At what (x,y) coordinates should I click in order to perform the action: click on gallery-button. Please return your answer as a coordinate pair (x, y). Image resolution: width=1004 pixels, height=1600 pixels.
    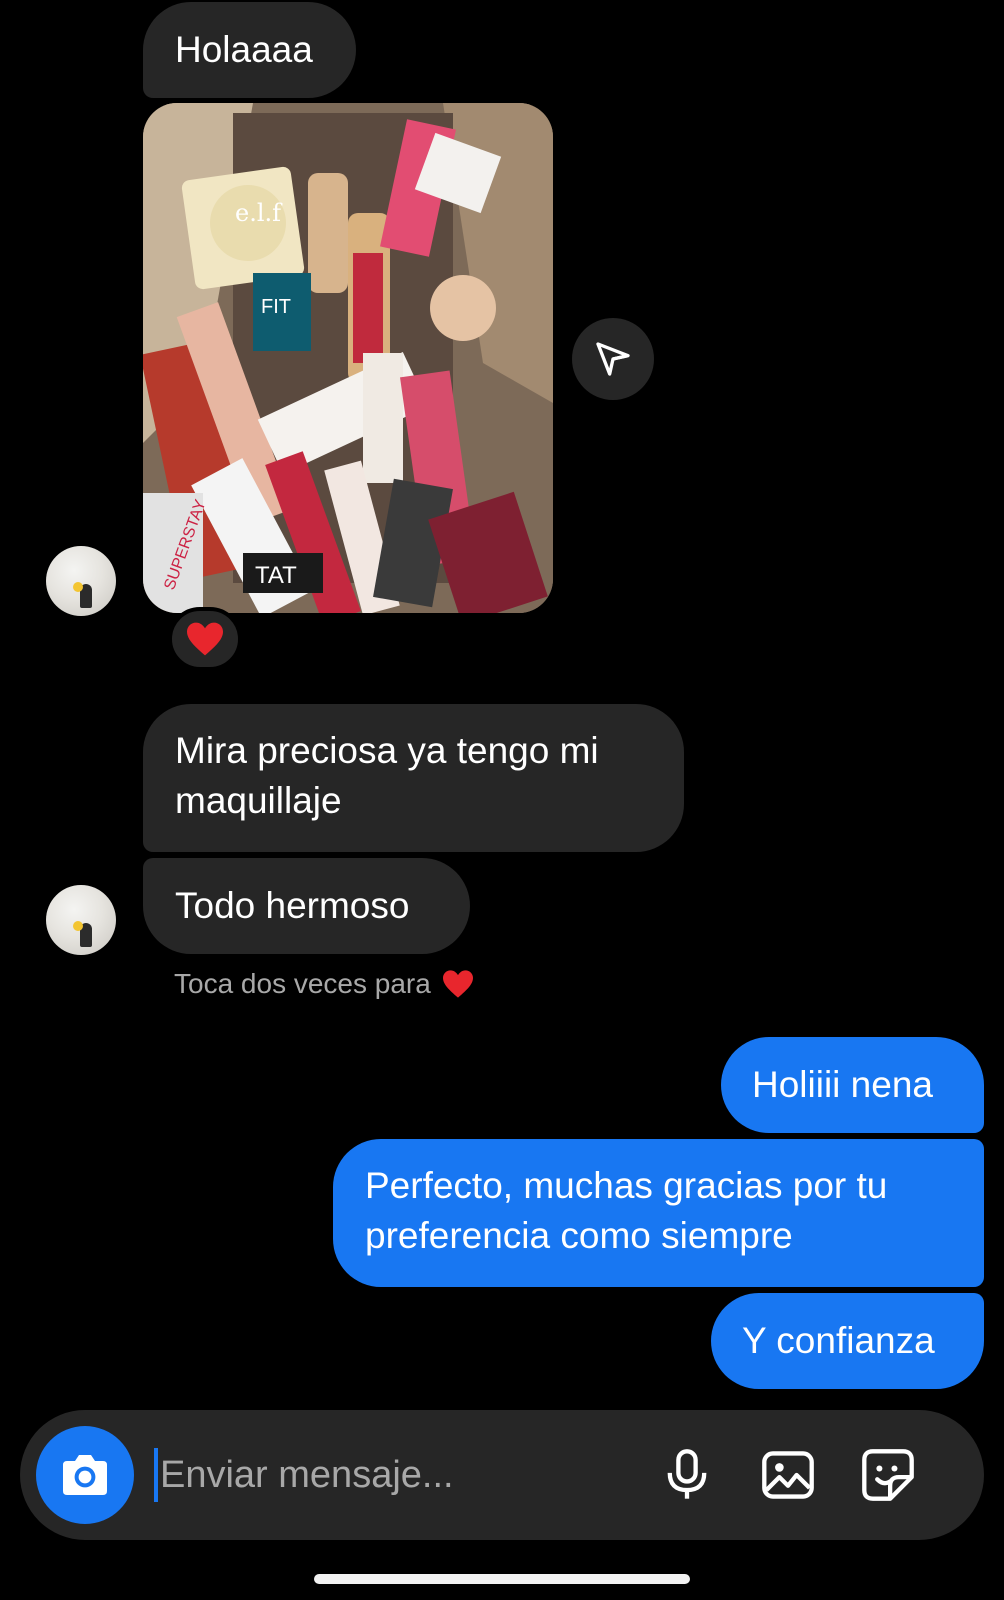
    Looking at the image, I should click on (788, 1475).